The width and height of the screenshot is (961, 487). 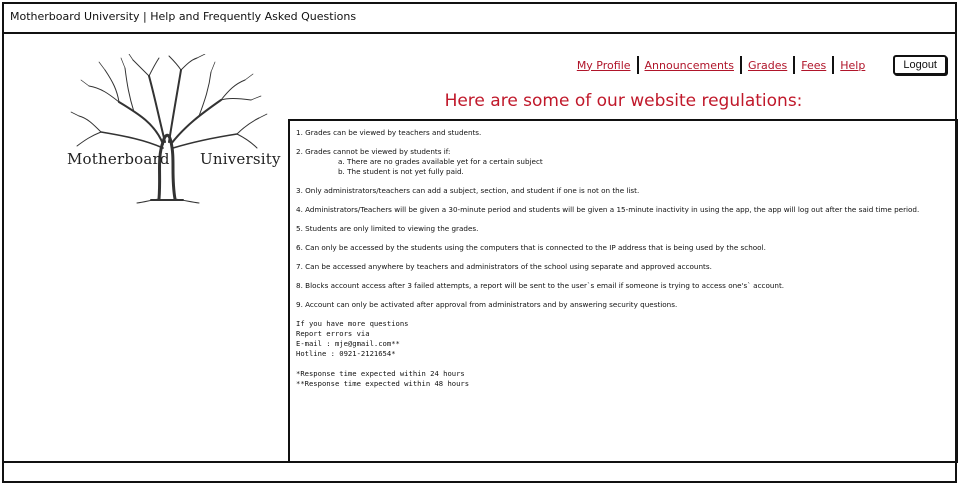 What do you see at coordinates (479, 471) in the screenshot?
I see `footer-bar` at bounding box center [479, 471].